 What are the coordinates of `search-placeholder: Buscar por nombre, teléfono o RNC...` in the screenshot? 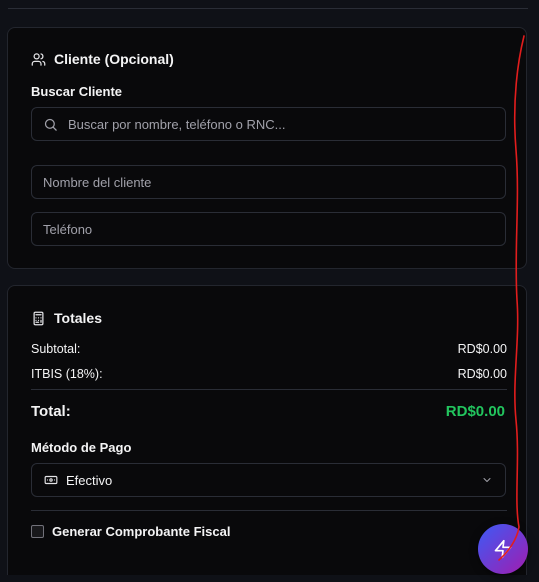 It's located at (177, 124).